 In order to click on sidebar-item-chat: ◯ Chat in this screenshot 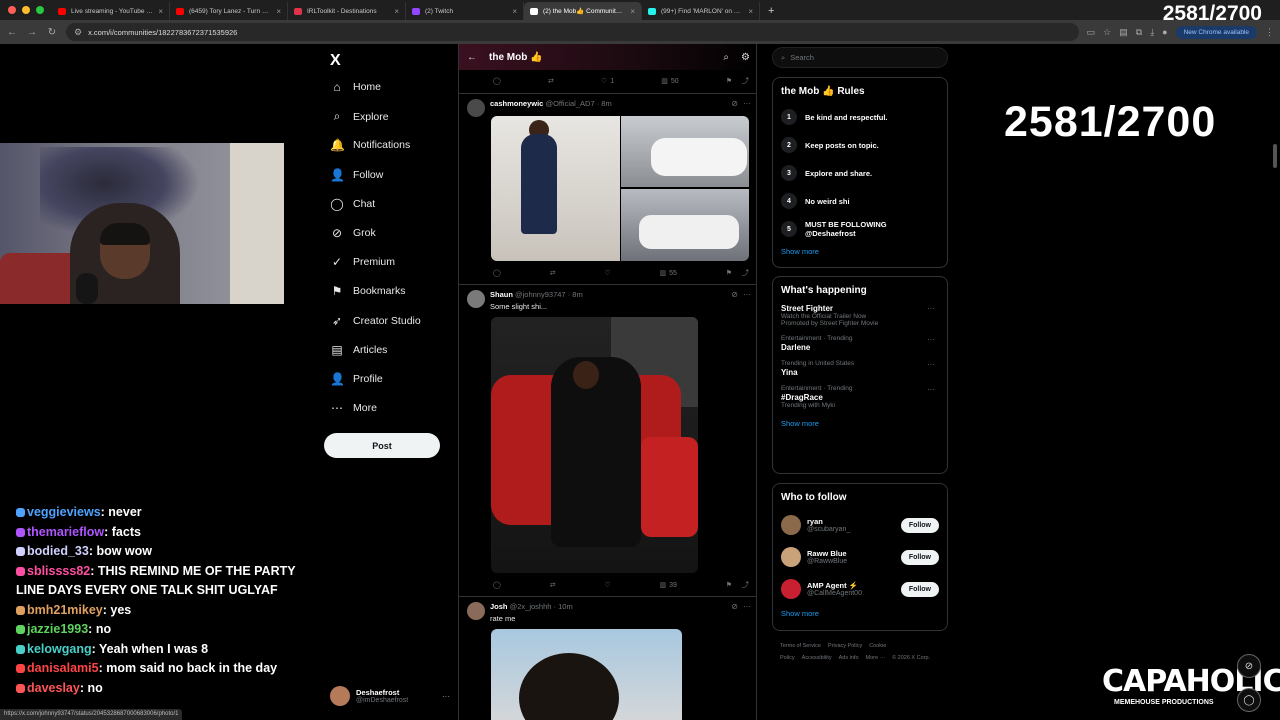, I will do `click(352, 204)`.